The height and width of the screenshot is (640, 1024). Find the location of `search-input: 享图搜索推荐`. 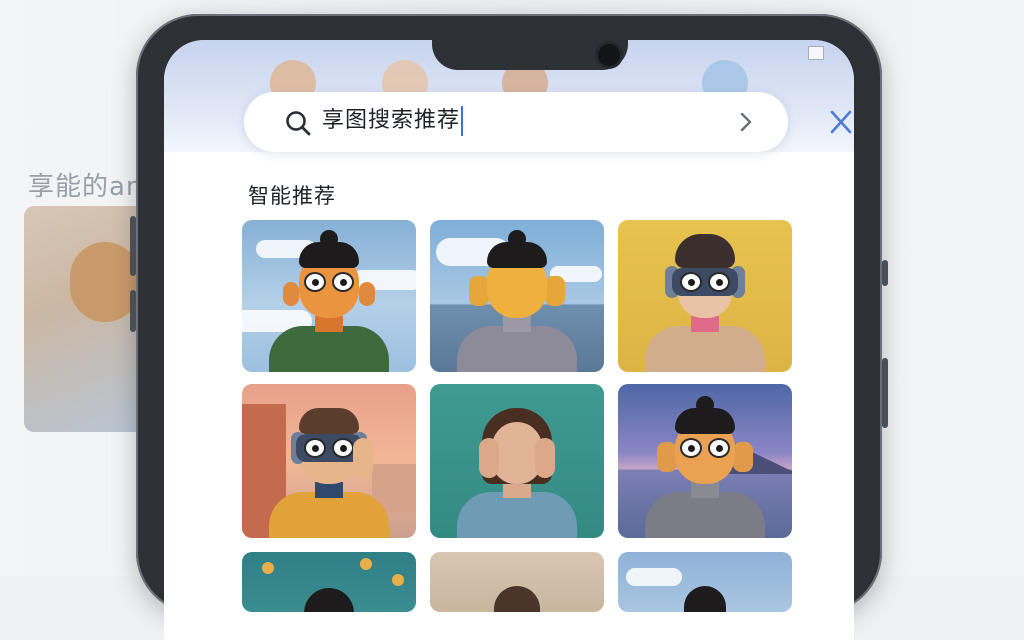

search-input: 享图搜索推荐 is located at coordinates (393, 121).